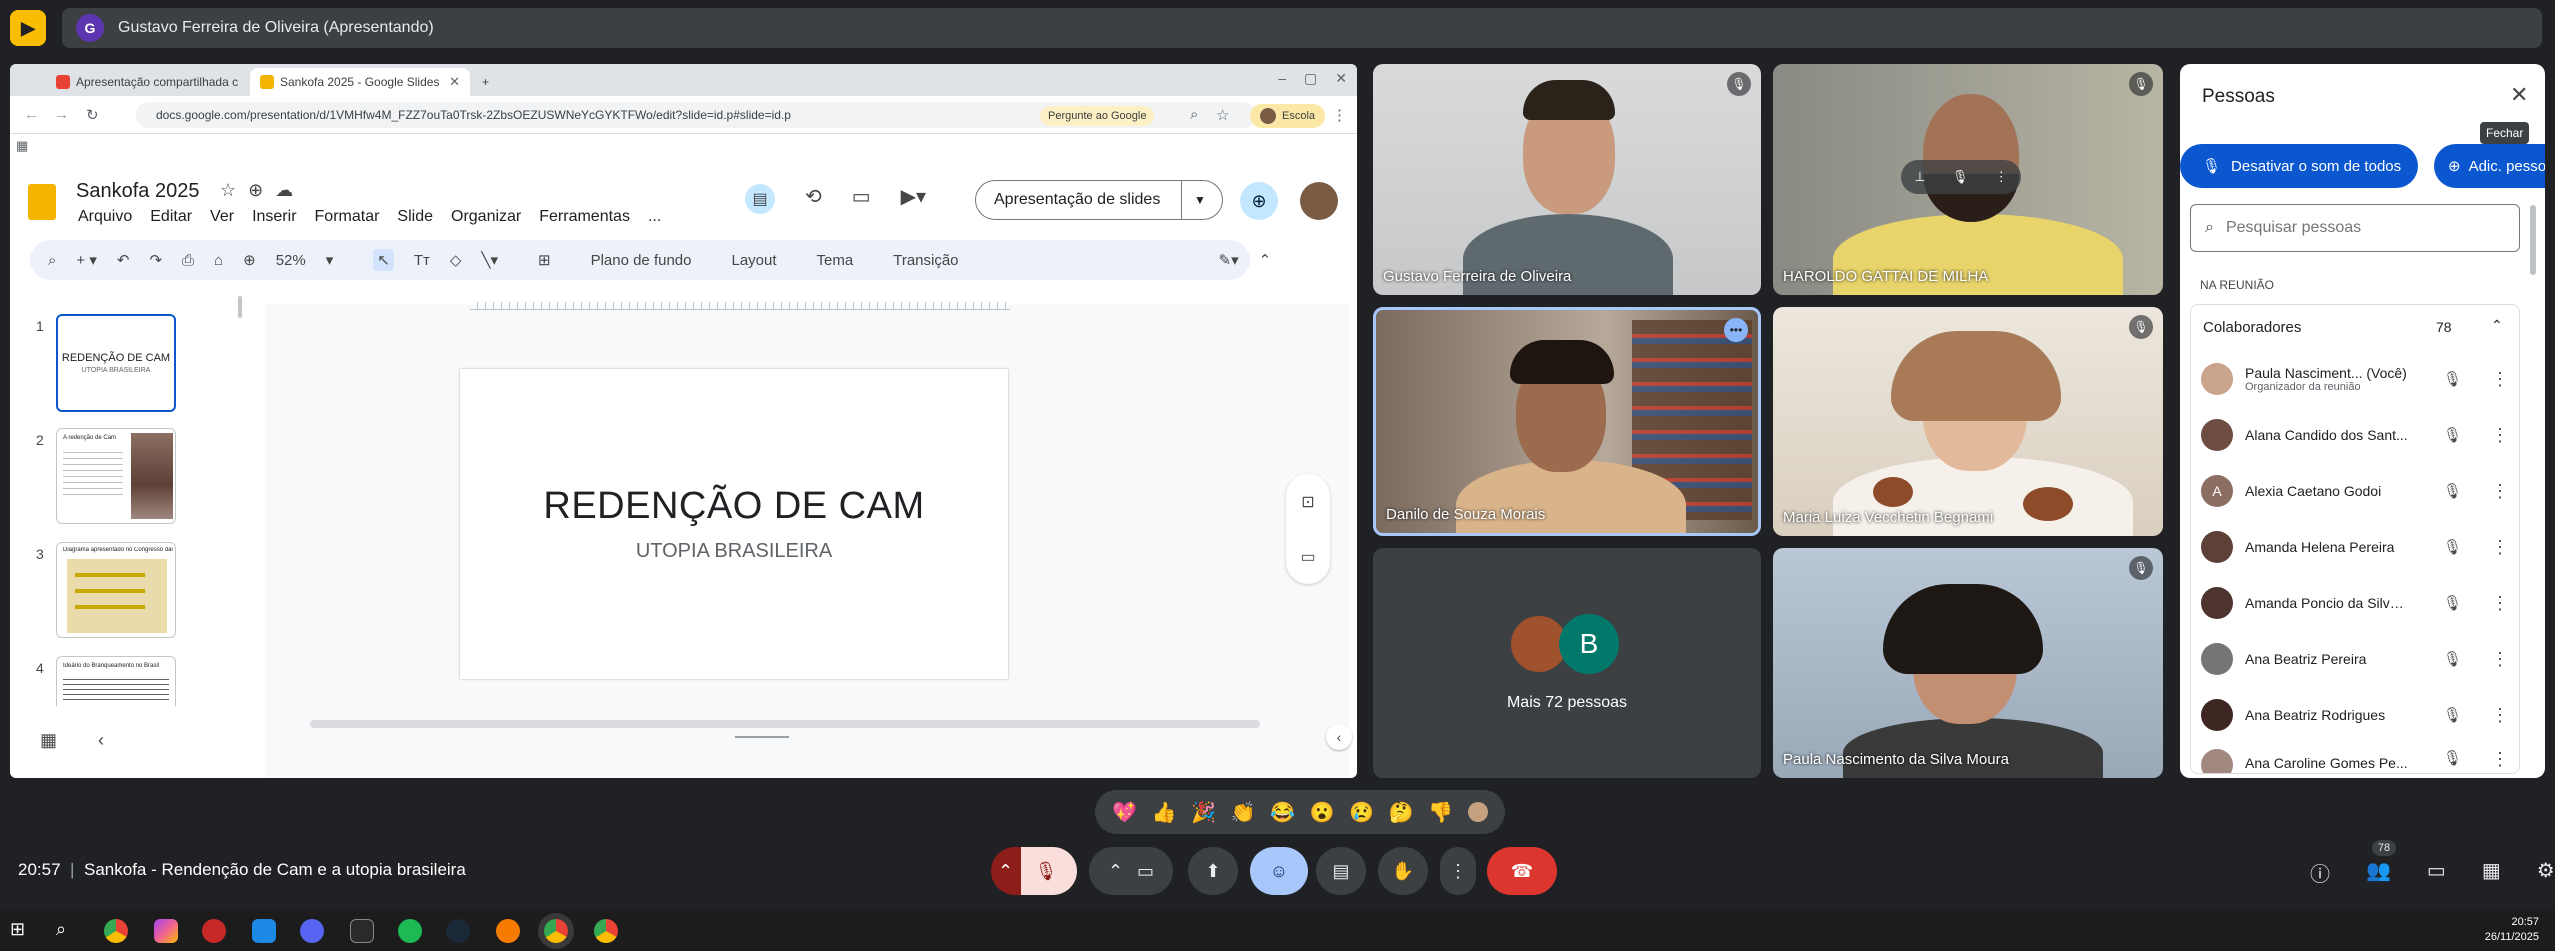  I want to click on slide-title: REDENÇÃO DE CAM, so click(733, 506).